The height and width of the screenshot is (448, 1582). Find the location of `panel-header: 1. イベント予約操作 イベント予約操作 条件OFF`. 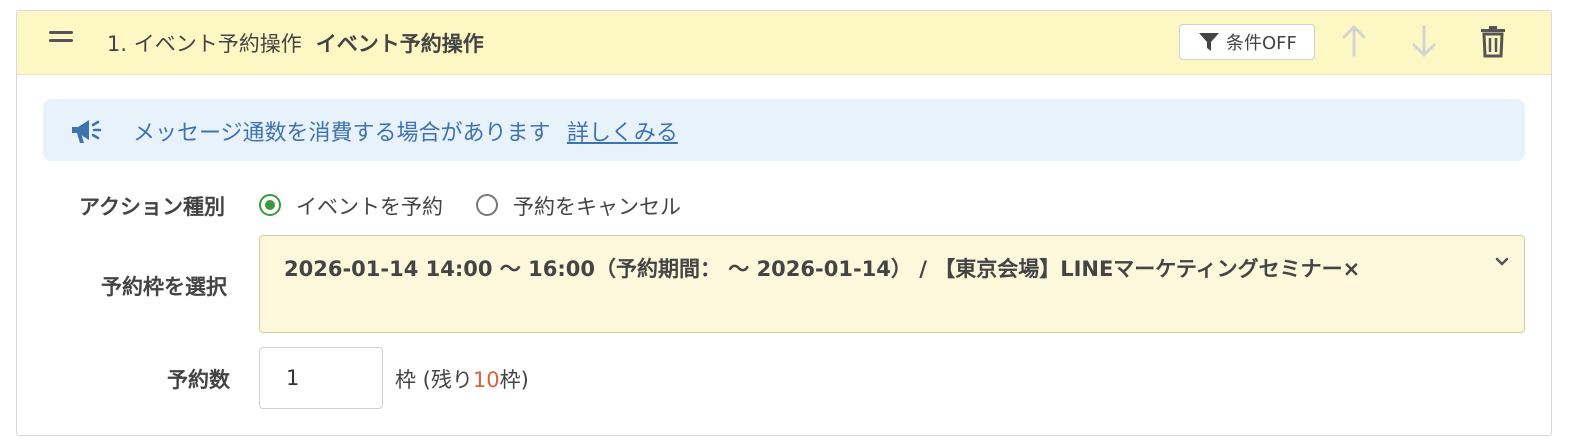

panel-header: 1. イベント予約操作 イベント予約操作 条件OFF is located at coordinates (784, 43).